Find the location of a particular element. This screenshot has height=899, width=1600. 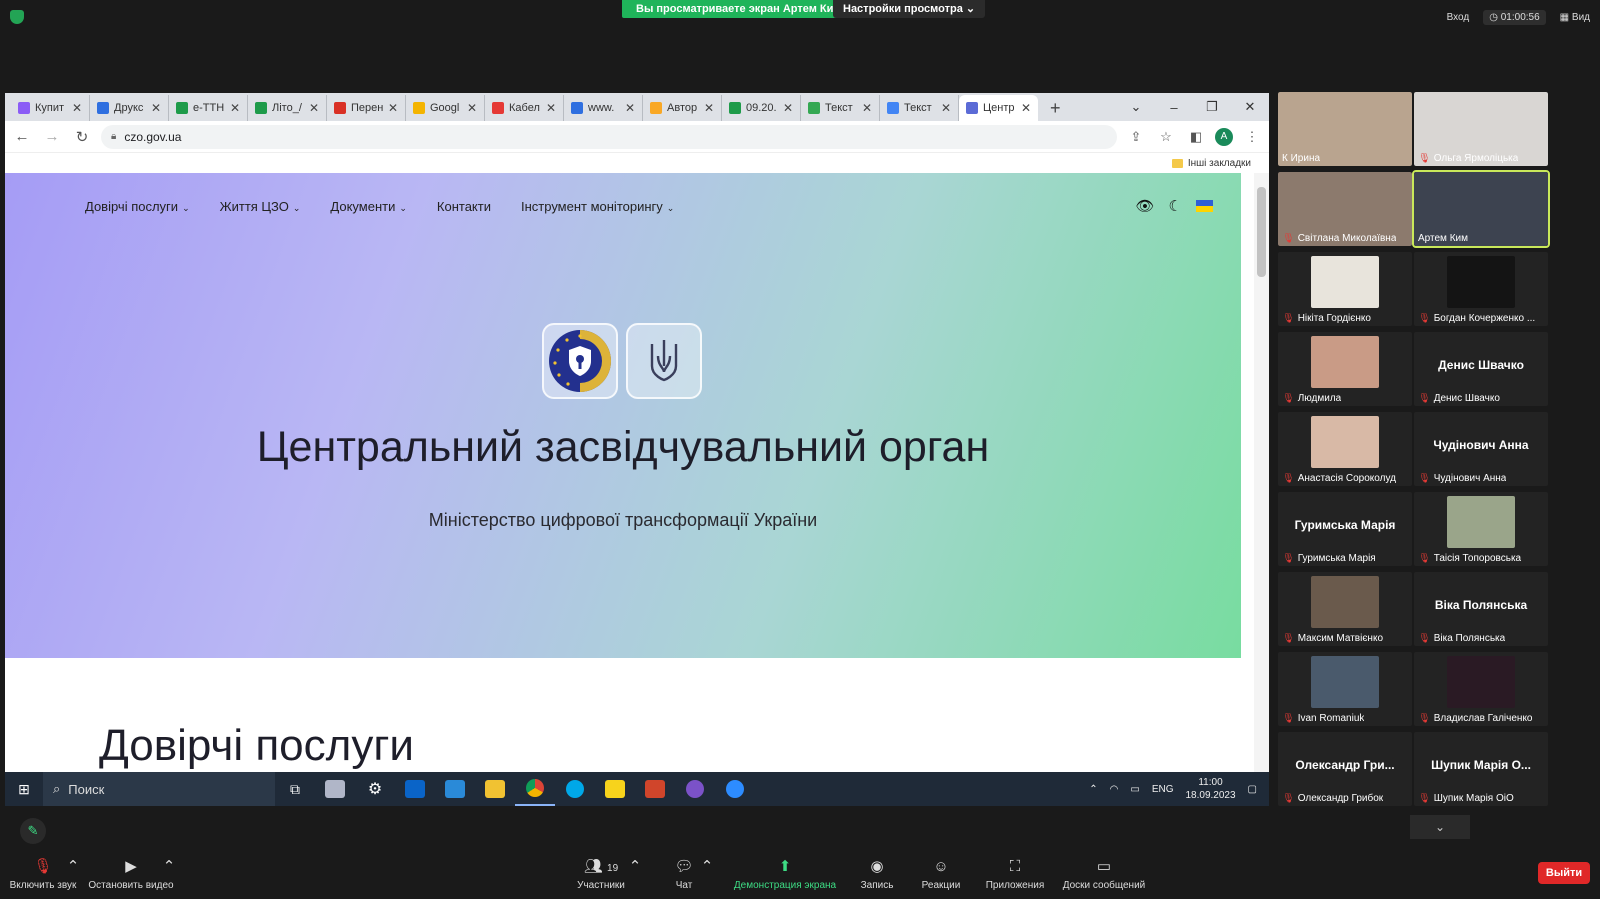

participant-tile: 🎙︎ Максим Матвієнко is located at coordinates (1345, 609).